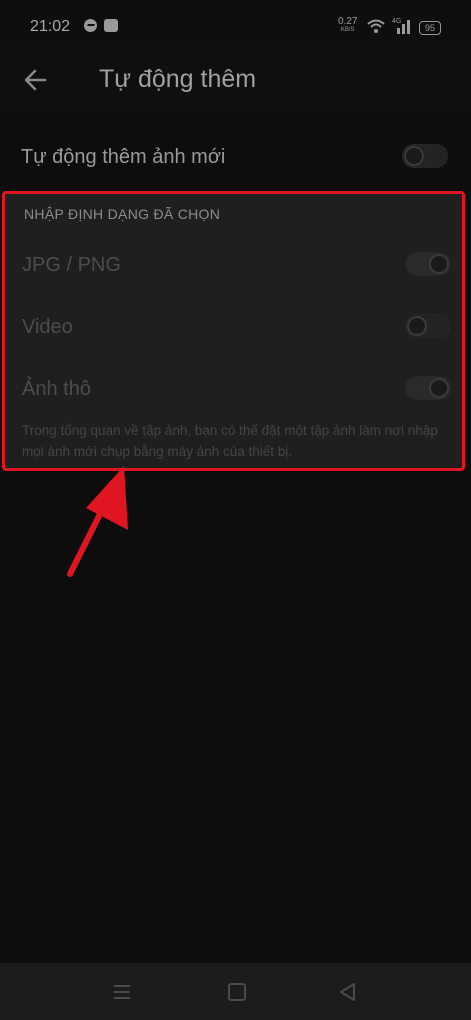  Describe the element at coordinates (347, 26) in the screenshot. I see `network-speed: 0.27 KB/S` at that location.